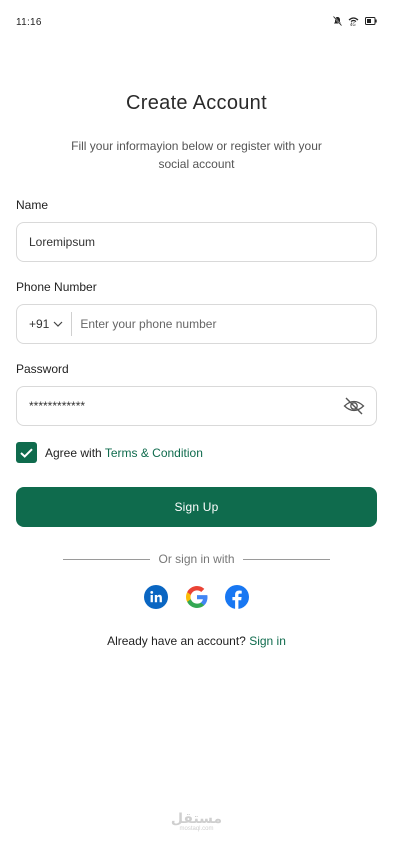 The height and width of the screenshot is (852, 393). I want to click on signin-row: Already have an account? Sign in, so click(196, 641).